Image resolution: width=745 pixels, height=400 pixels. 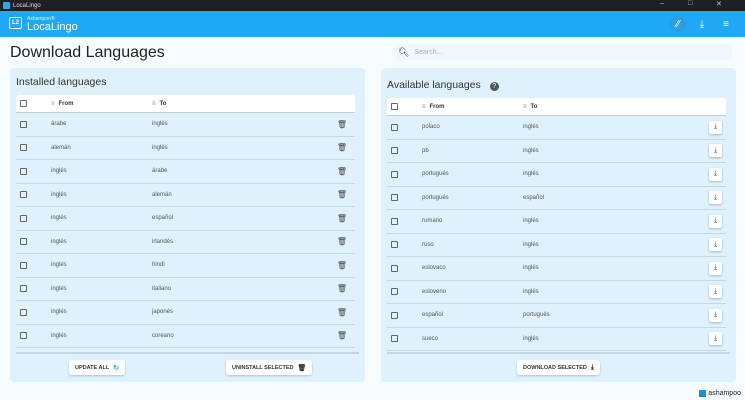 I want to click on table-row: árabe inglés 🗑︎, so click(x=185, y=125).